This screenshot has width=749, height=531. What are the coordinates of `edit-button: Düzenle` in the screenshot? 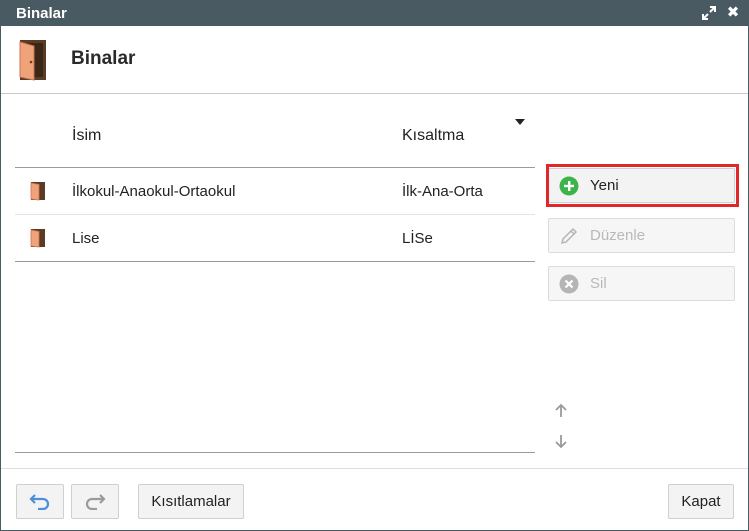 It's located at (641, 235).